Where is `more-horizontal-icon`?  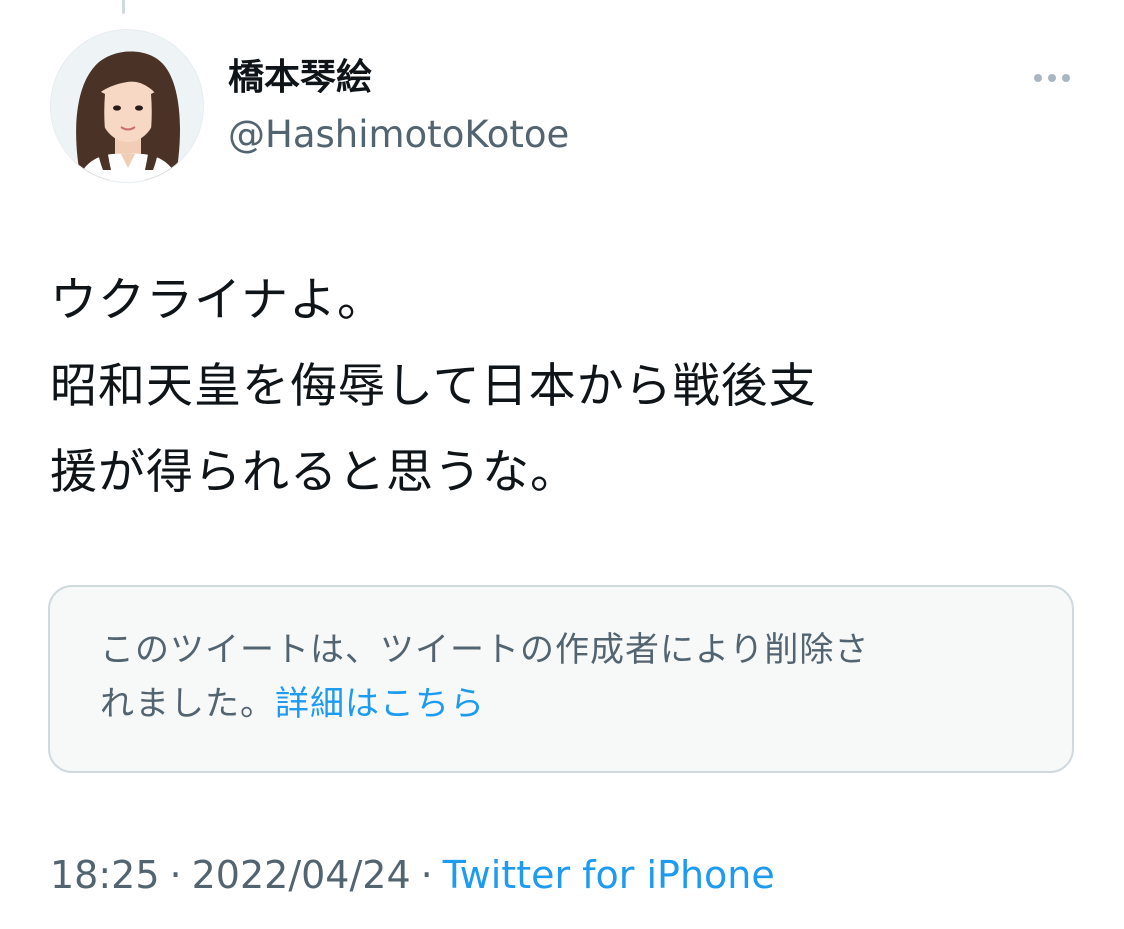 more-horizontal-icon is located at coordinates (1052, 78).